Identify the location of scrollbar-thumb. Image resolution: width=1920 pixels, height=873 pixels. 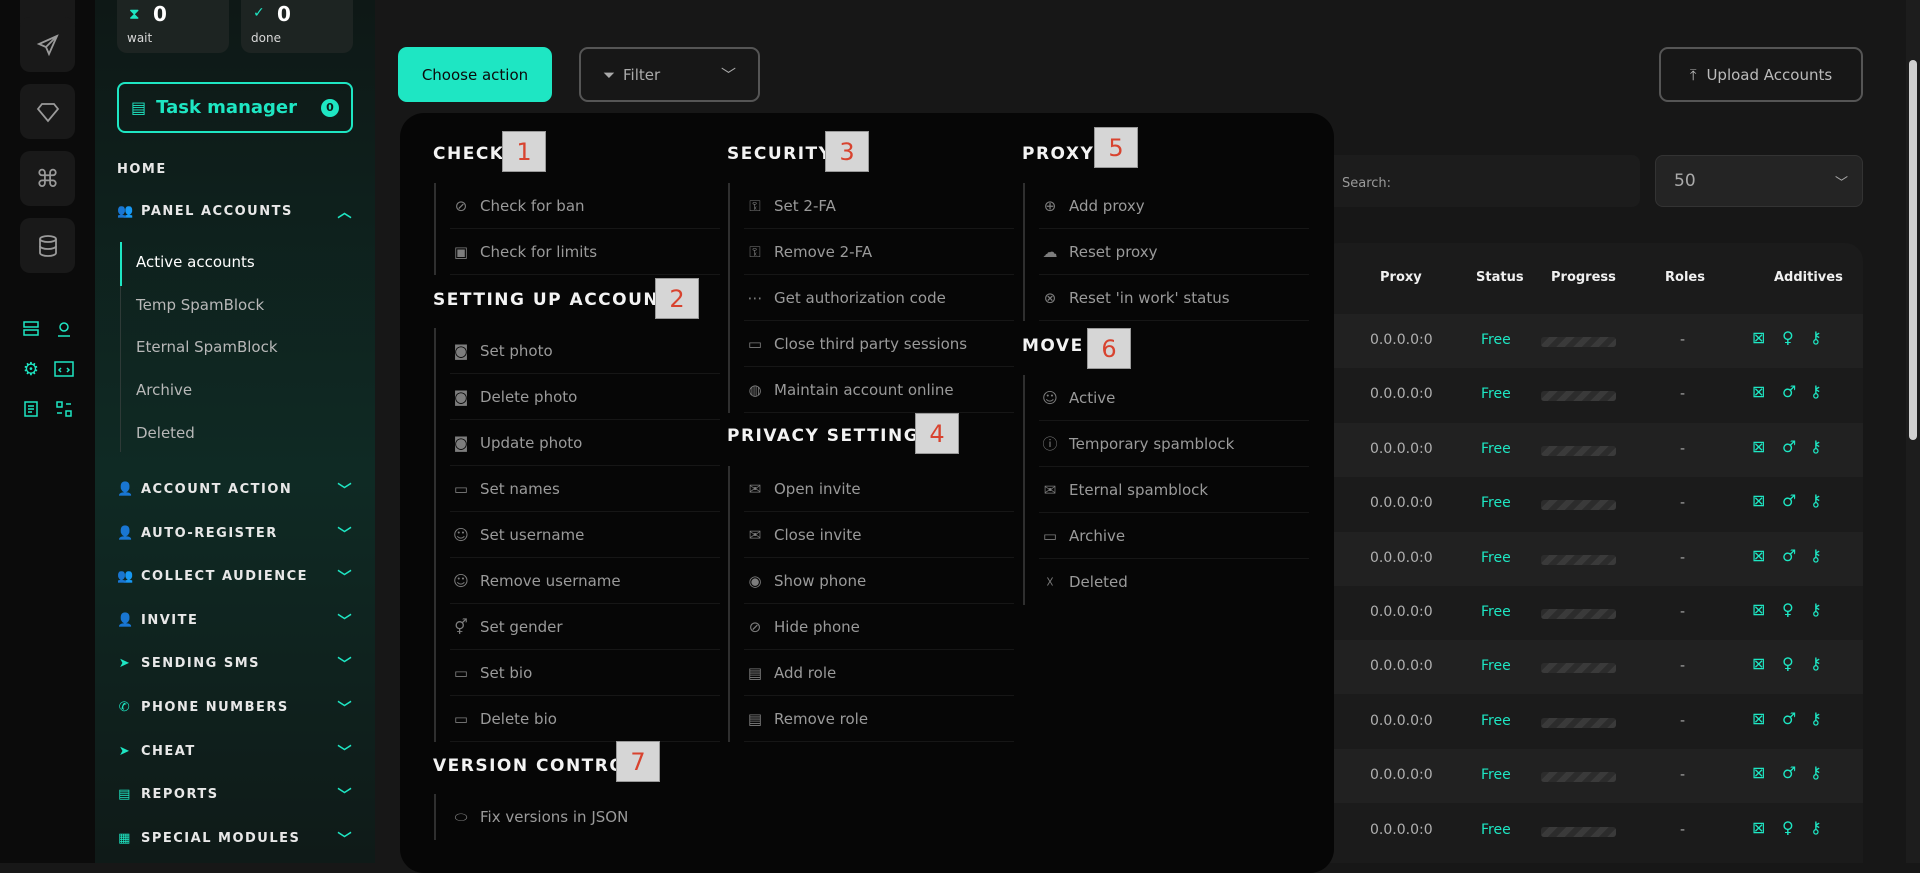
(1913, 250).